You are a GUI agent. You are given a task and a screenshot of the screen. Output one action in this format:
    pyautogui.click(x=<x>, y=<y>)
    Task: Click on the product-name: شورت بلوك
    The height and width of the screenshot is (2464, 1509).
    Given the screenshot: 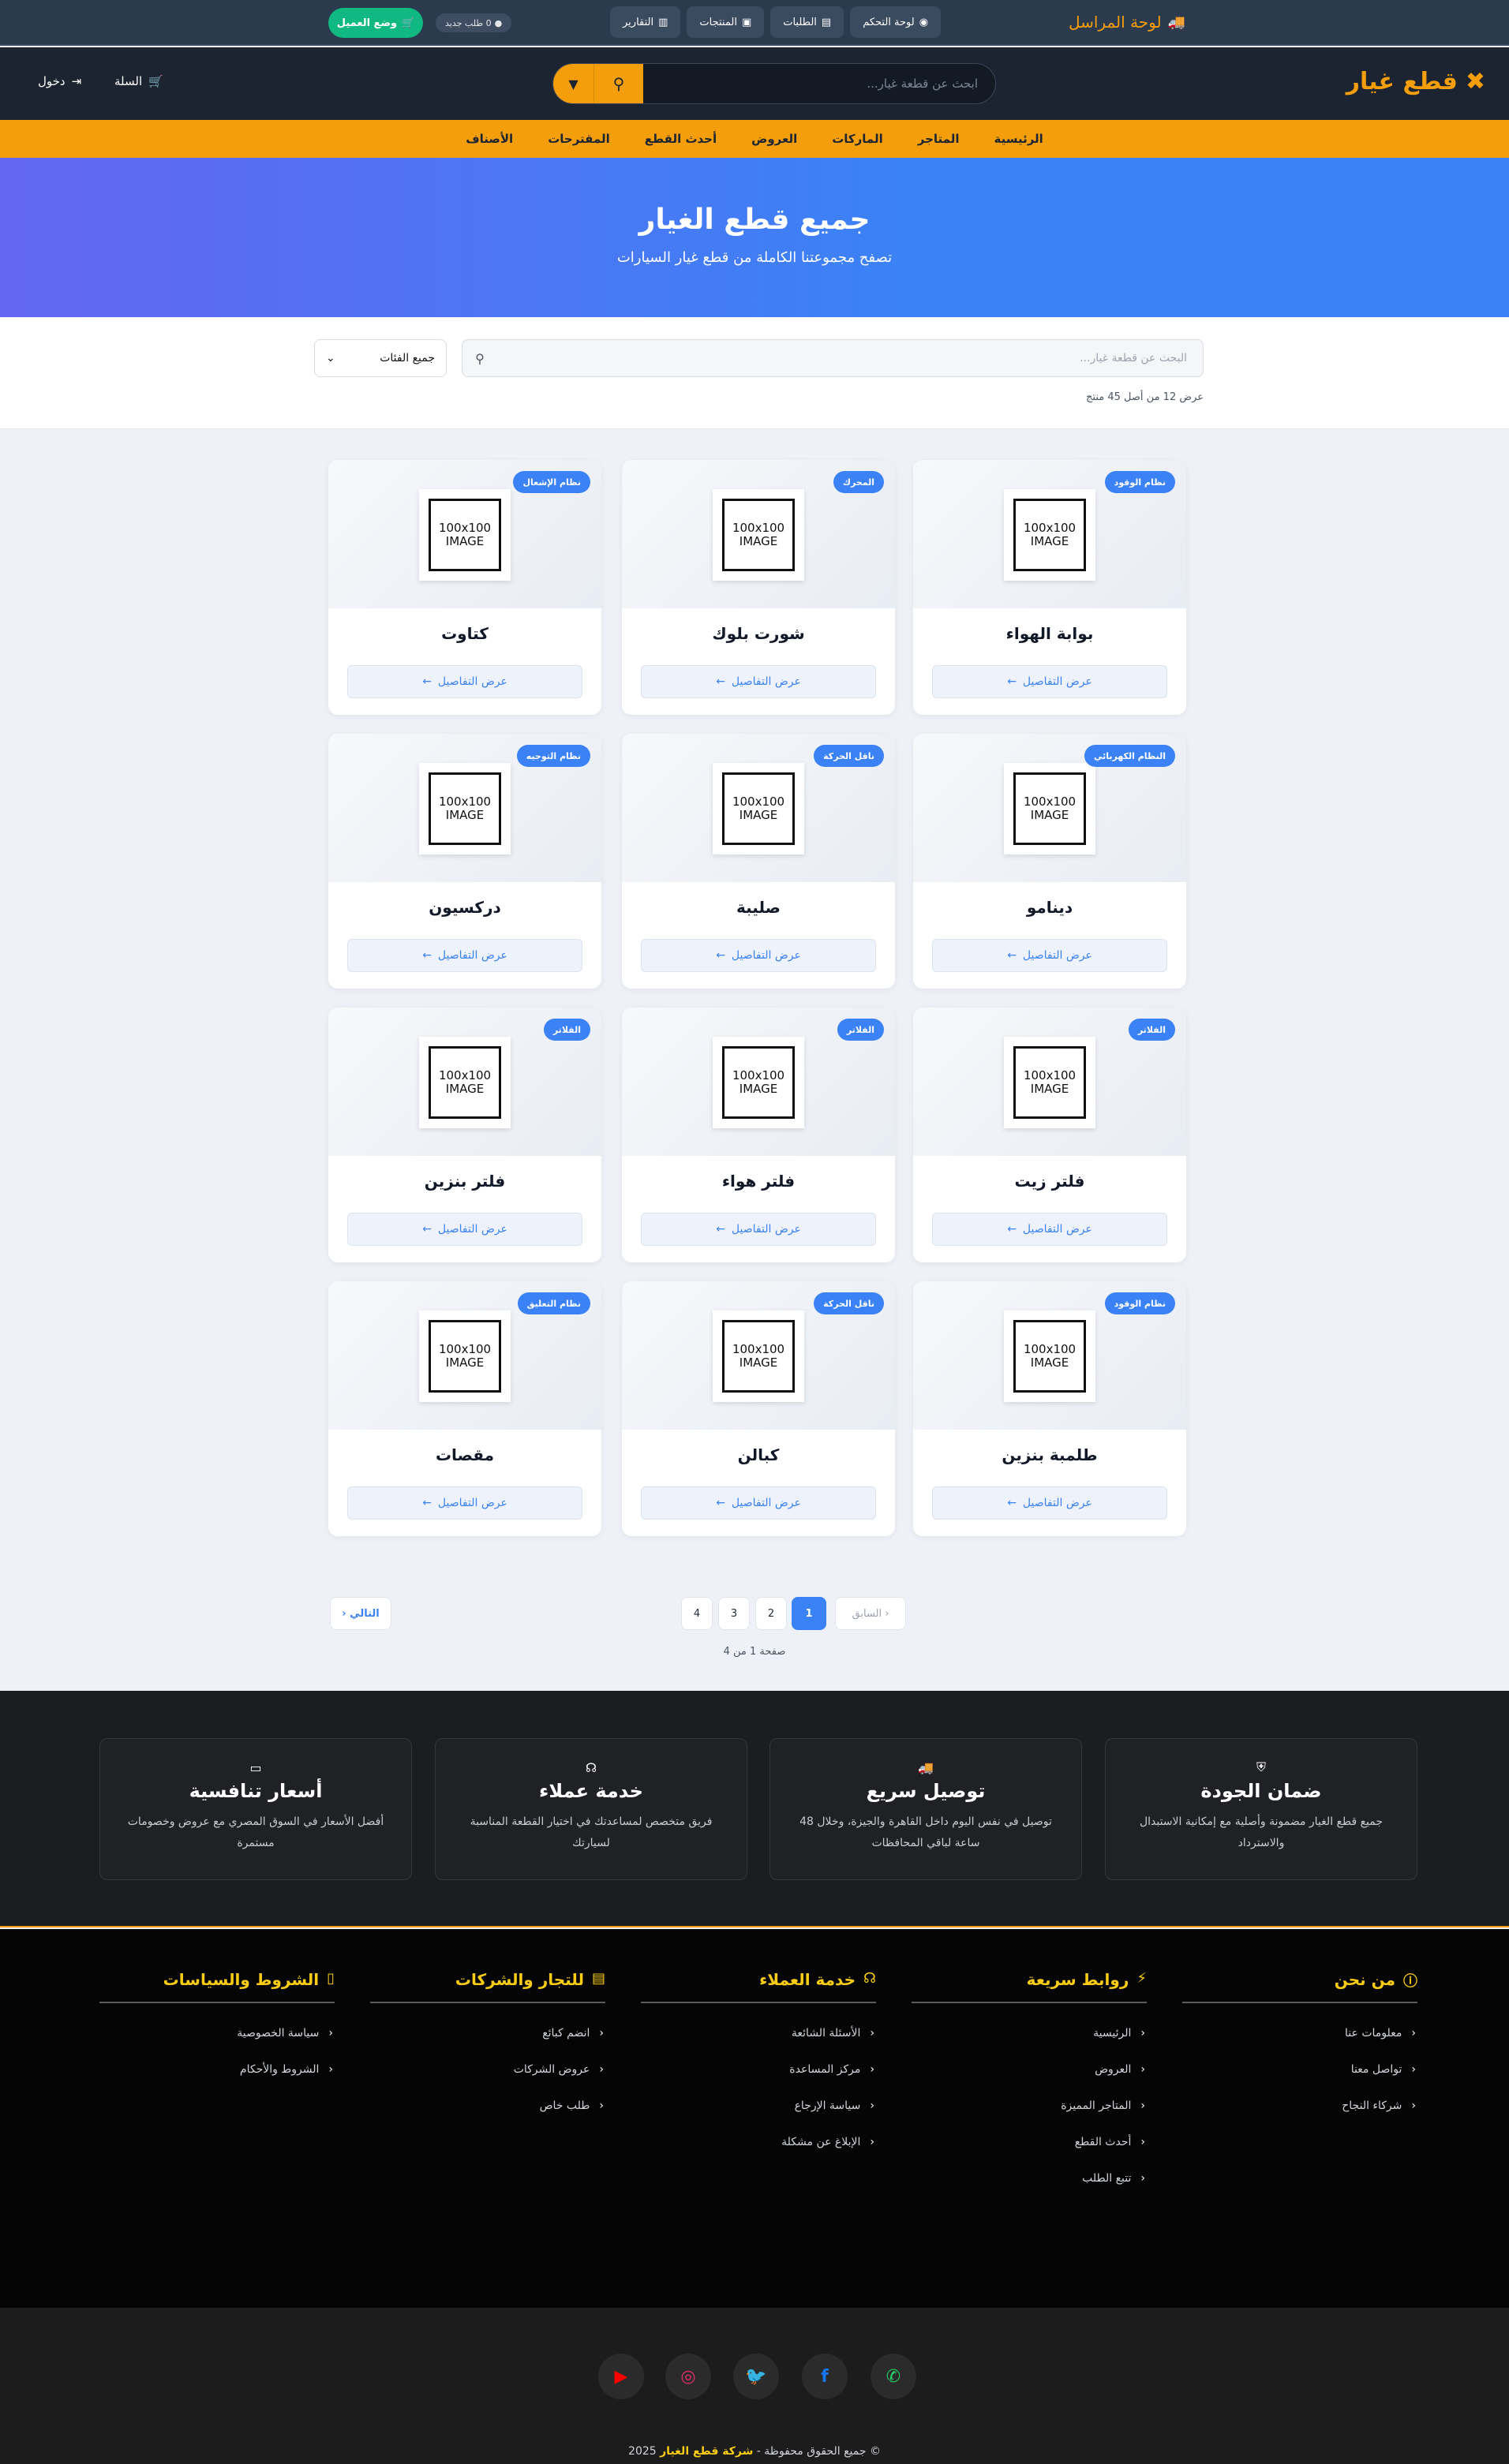 What is the action you would take?
    pyautogui.click(x=758, y=633)
    